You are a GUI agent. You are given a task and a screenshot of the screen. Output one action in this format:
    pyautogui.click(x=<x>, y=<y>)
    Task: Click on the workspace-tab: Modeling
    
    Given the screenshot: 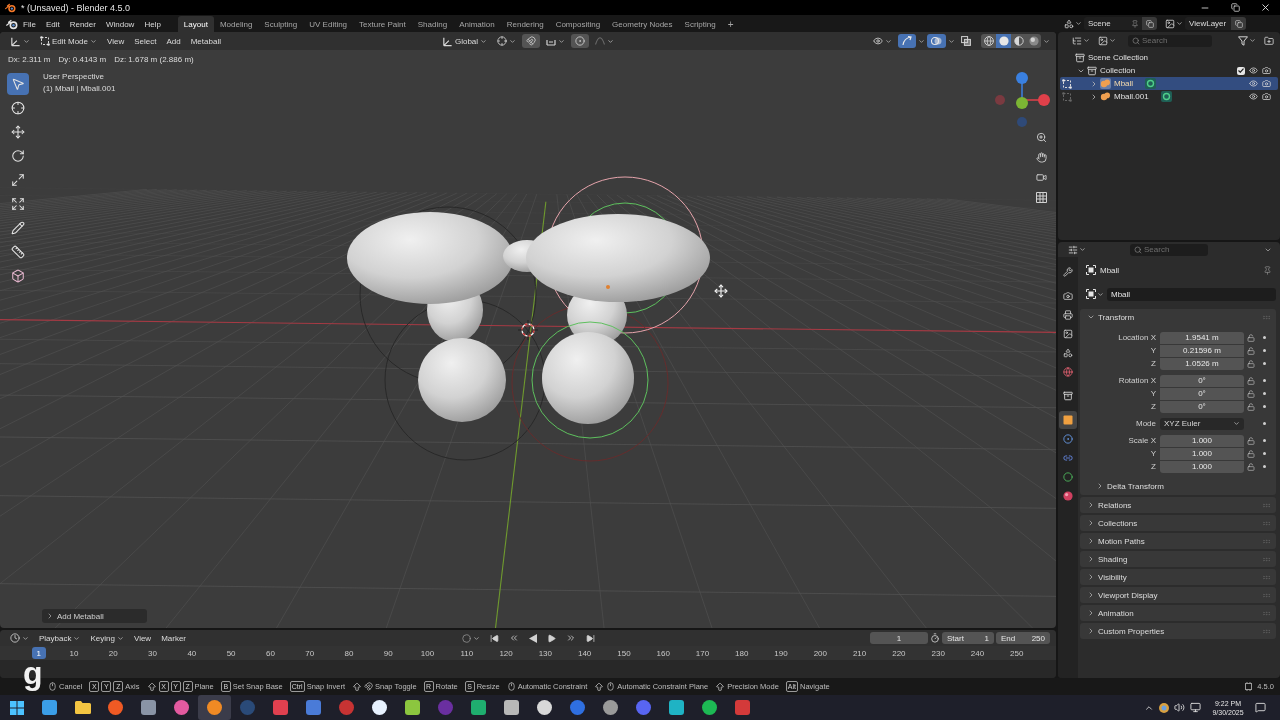 What is the action you would take?
    pyautogui.click(x=236, y=24)
    